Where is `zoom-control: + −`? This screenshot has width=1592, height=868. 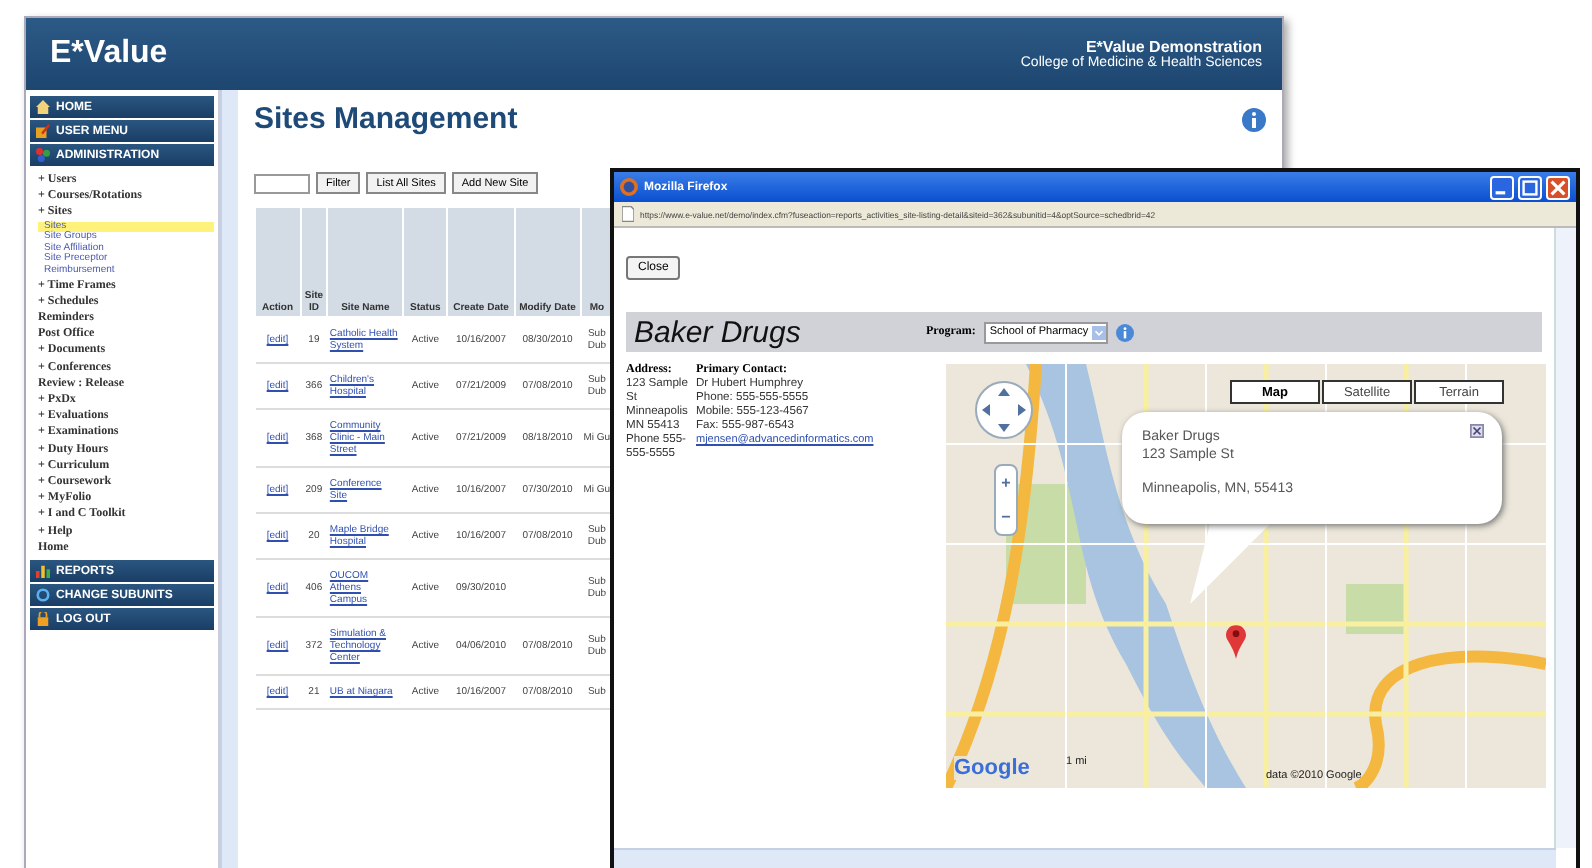 zoom-control: + − is located at coordinates (1006, 500).